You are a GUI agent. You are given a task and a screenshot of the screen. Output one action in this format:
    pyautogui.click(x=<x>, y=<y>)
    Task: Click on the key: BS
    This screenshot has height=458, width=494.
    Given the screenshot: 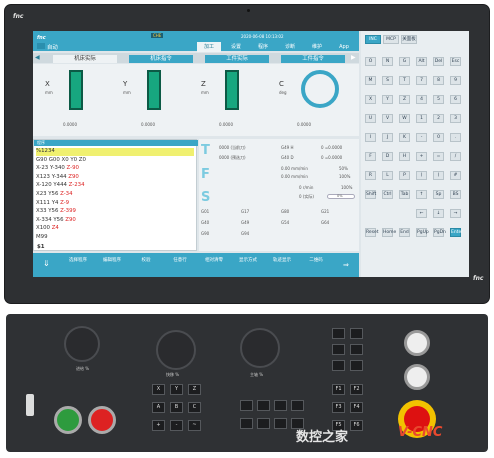 What is the action you would take?
    pyautogui.click(x=455, y=194)
    